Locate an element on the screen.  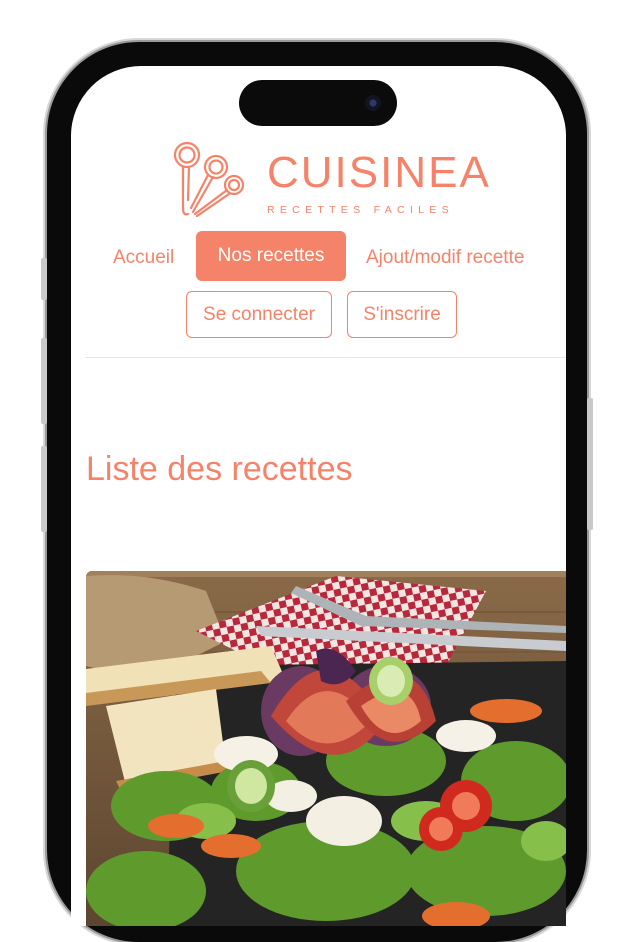
site-logo: CUISINEA RECETTES FACILES is located at coordinates (330, 178).